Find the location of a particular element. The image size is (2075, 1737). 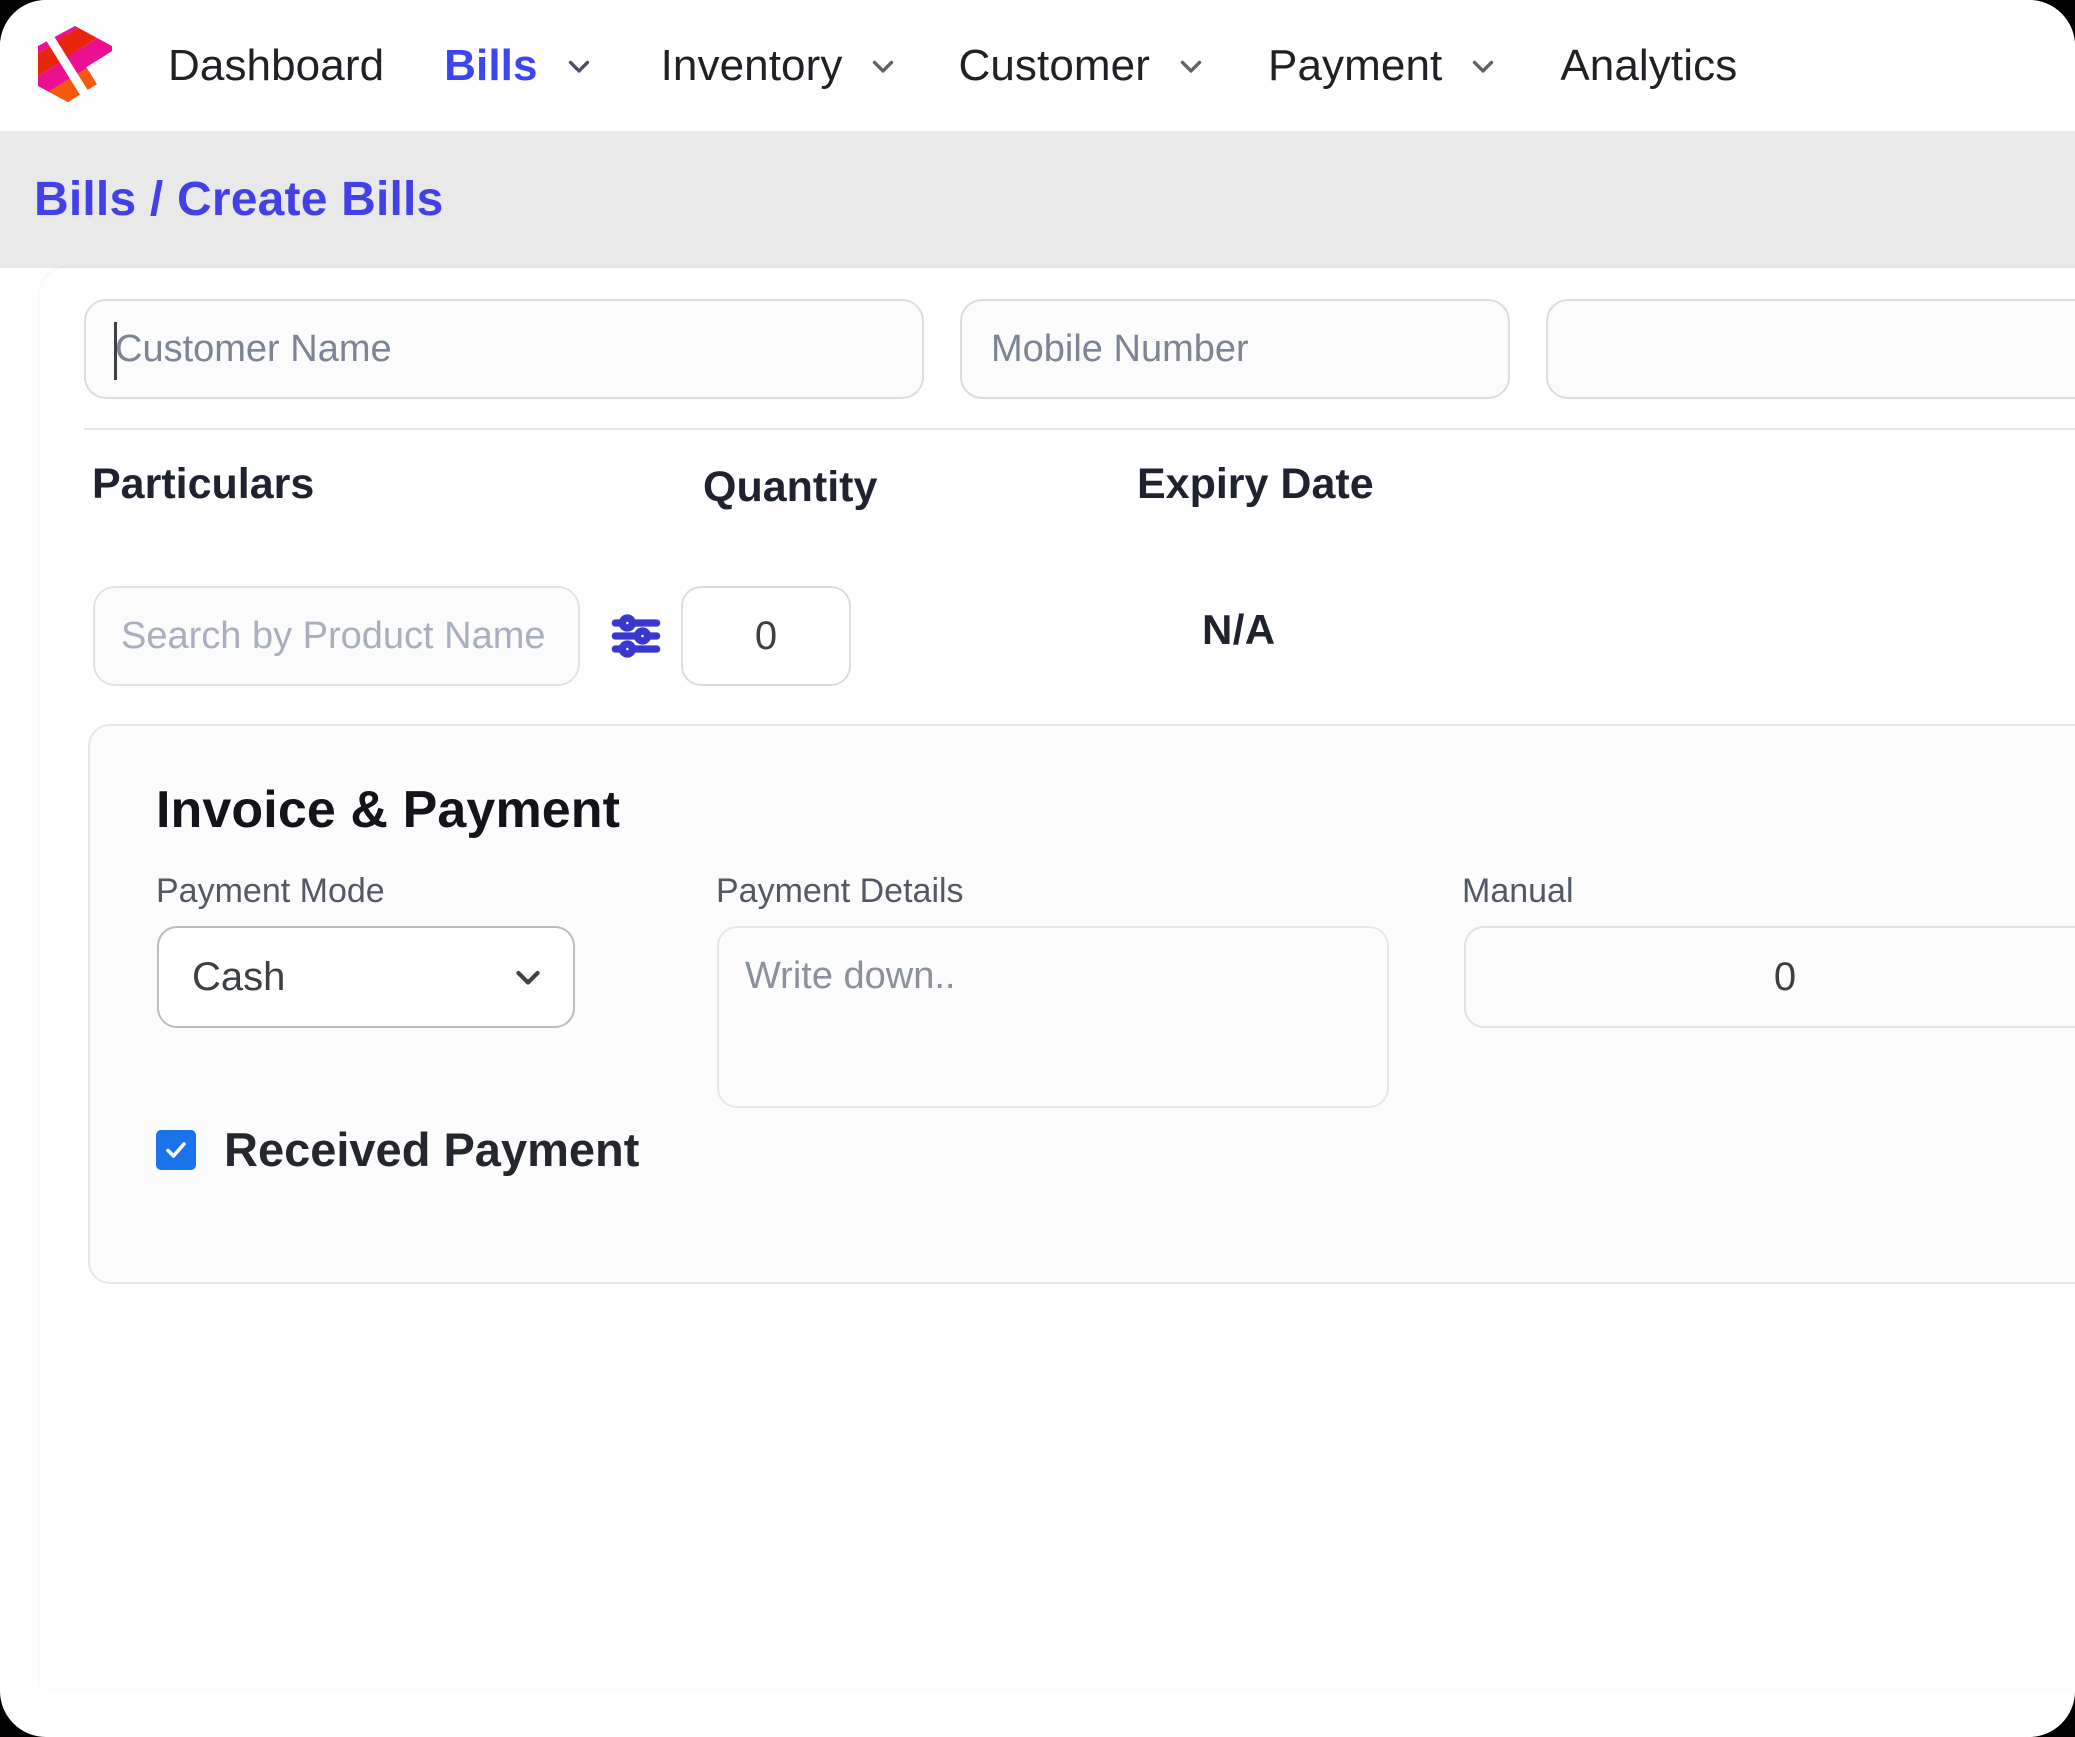

items-table-header: Particulars Quantity Expiry Date is located at coordinates (1057, 495).